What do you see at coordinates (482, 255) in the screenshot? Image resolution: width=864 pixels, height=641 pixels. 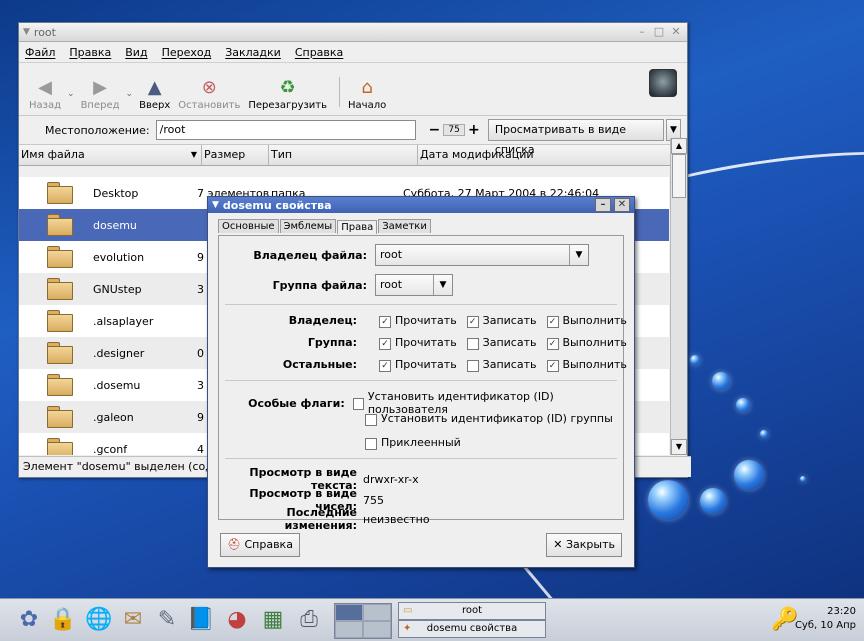 I see `owner-combo: root ▼` at bounding box center [482, 255].